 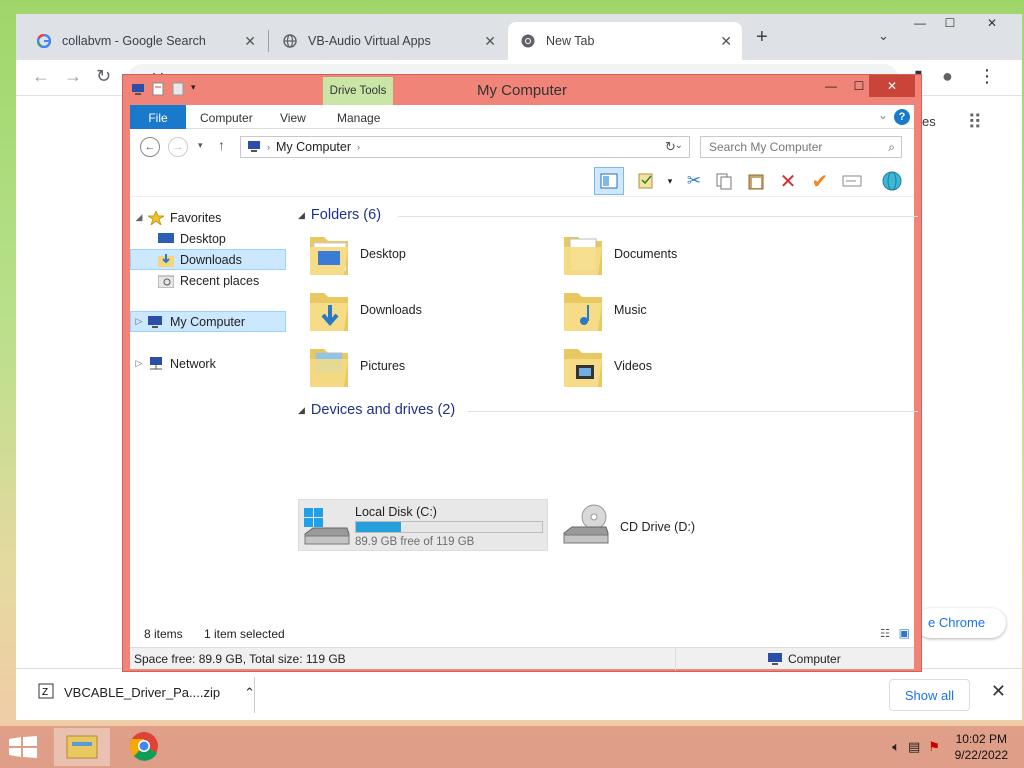 I want to click on network-icon, so click(x=156, y=363).